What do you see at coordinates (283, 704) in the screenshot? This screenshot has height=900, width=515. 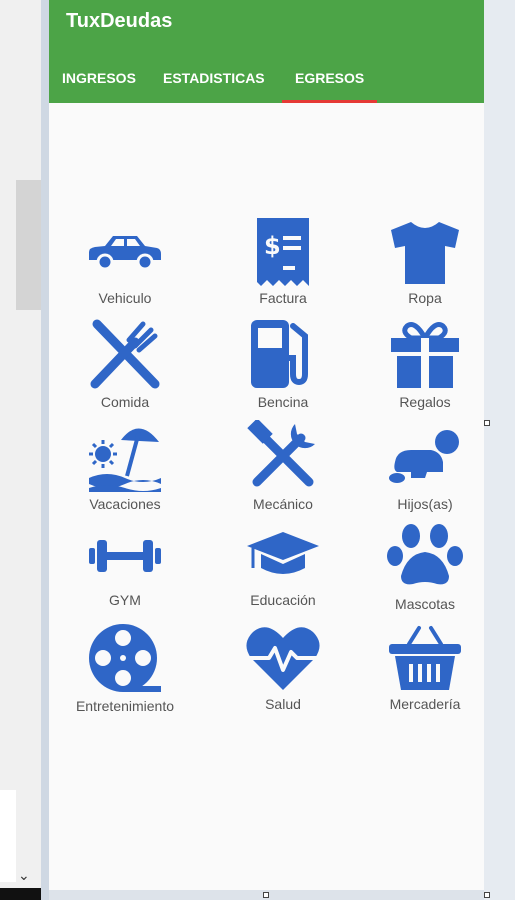 I see `category-label: Salud` at bounding box center [283, 704].